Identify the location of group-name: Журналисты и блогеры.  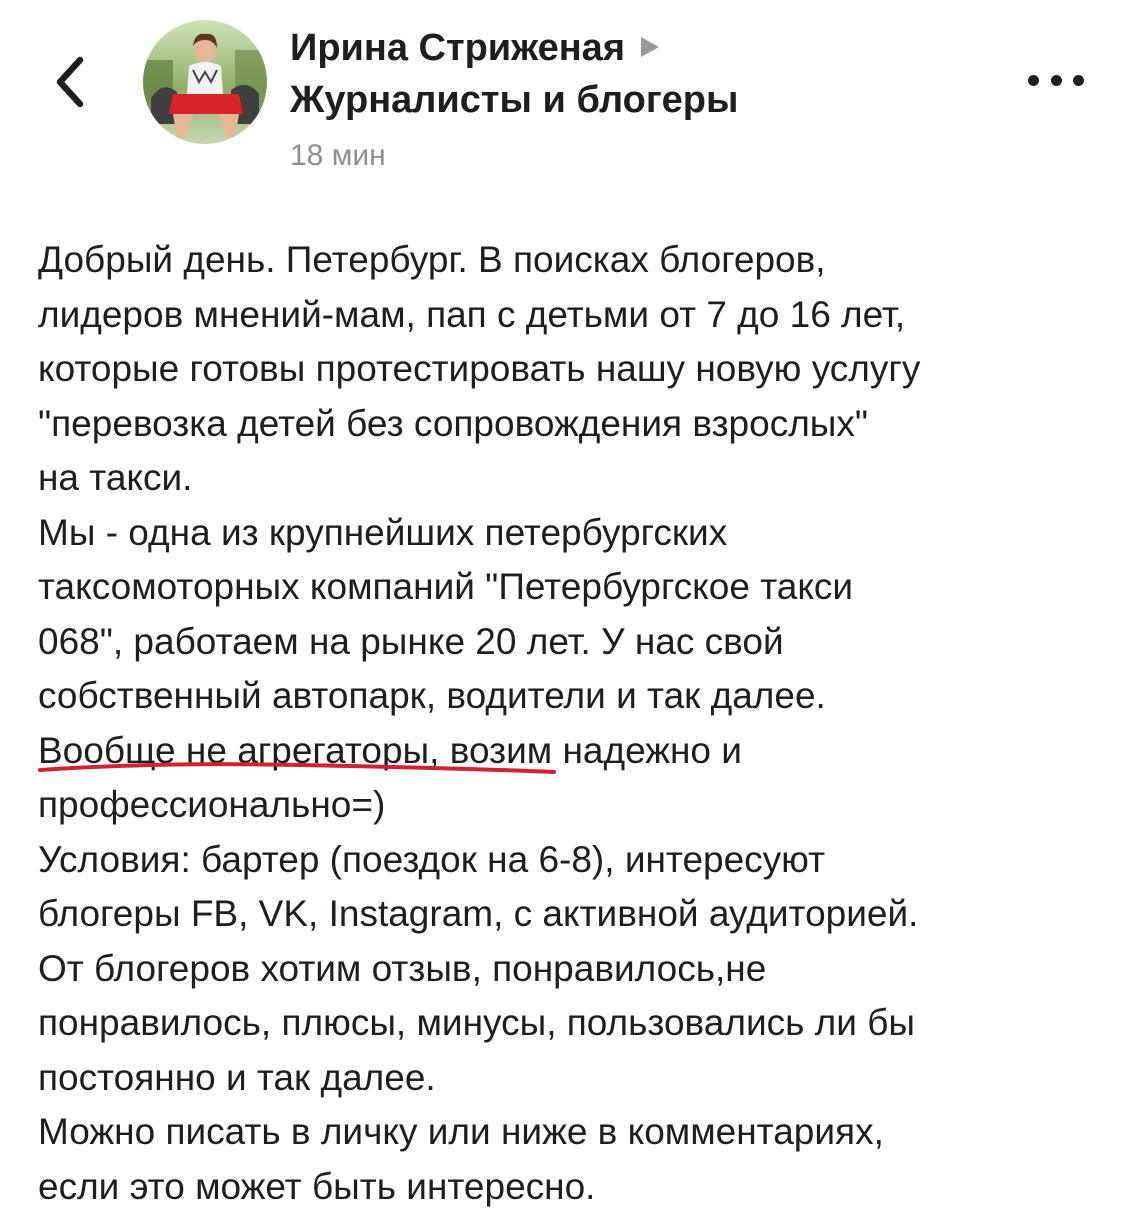
(650, 100).